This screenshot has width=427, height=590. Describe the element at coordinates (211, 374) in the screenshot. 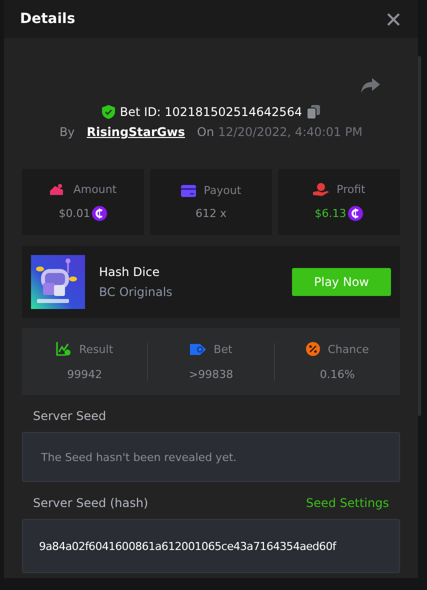

I see `result-value: >99838` at that location.